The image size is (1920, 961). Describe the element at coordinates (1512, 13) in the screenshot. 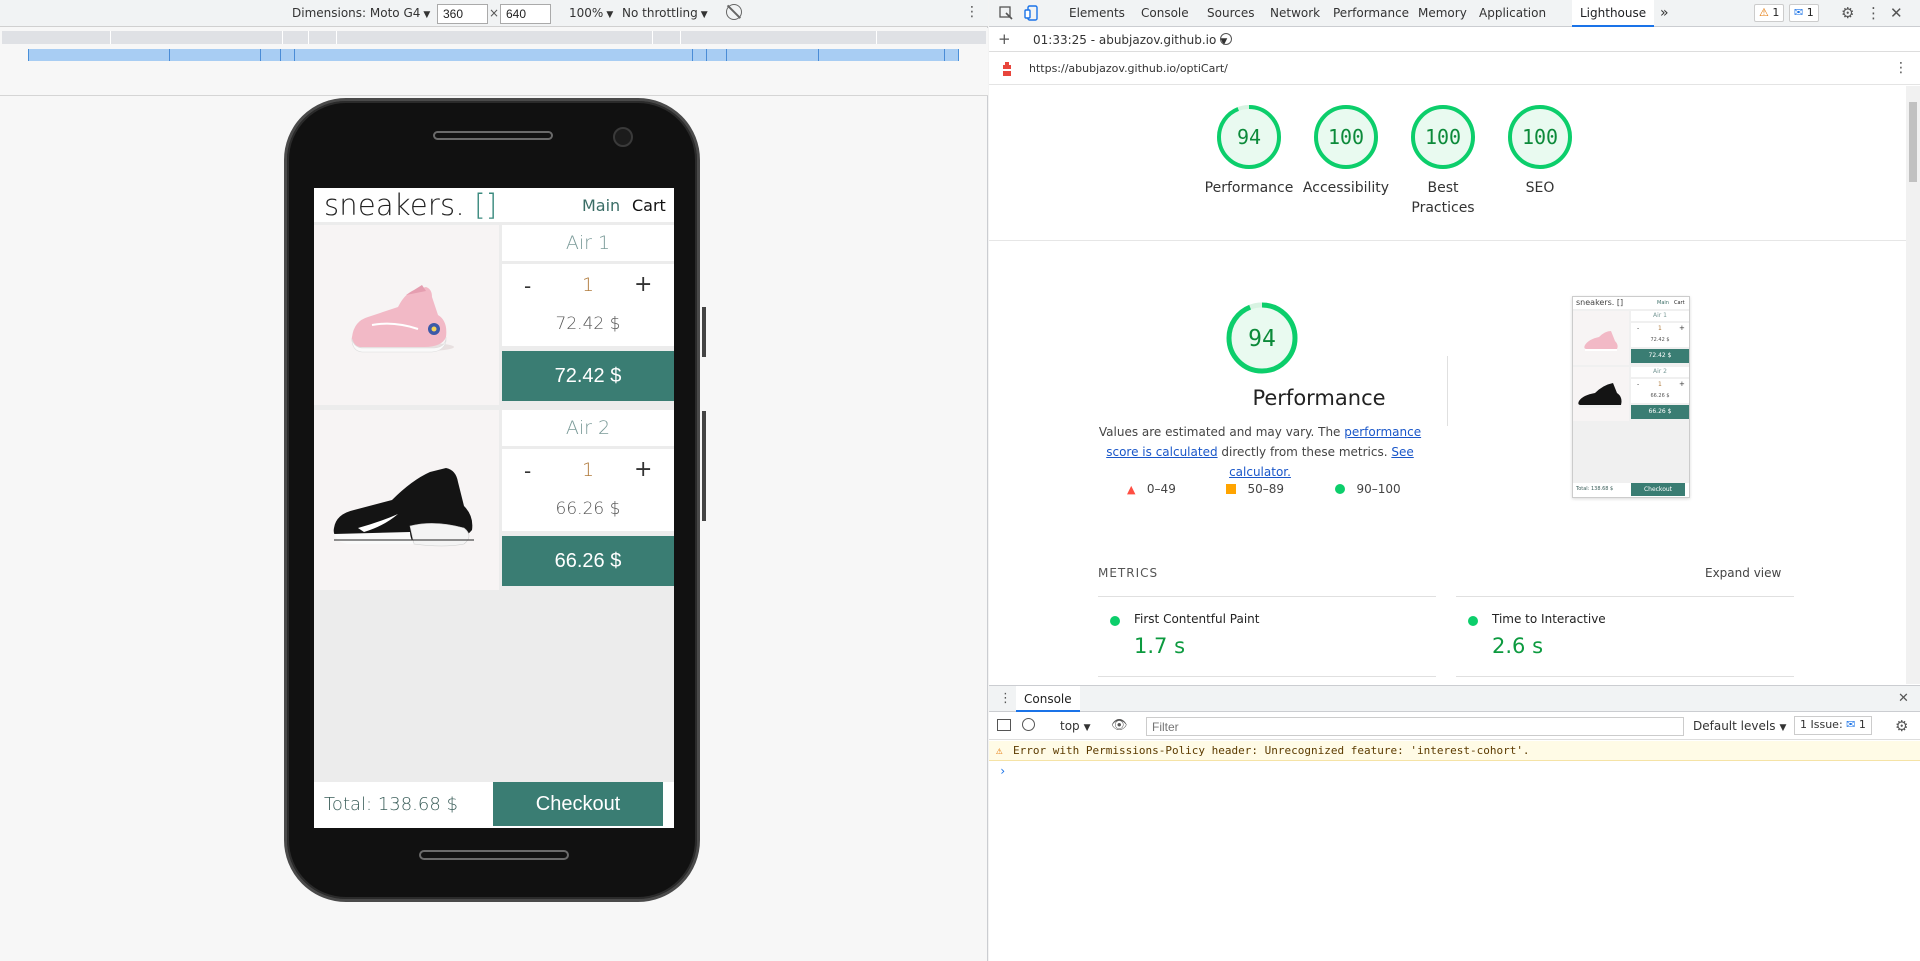

I see `tab-application: Application` at that location.